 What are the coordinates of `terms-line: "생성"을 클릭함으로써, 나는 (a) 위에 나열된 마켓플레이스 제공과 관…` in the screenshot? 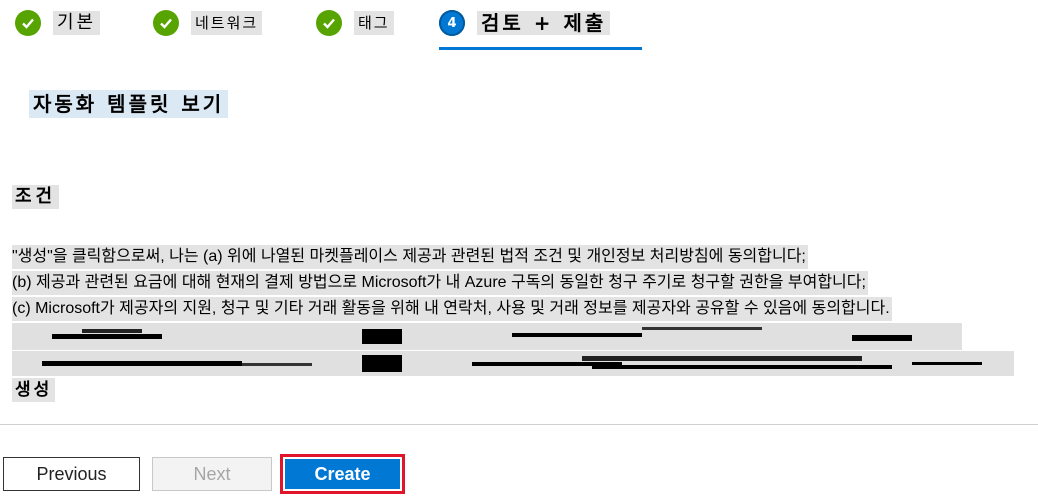 It's located at (410, 257).